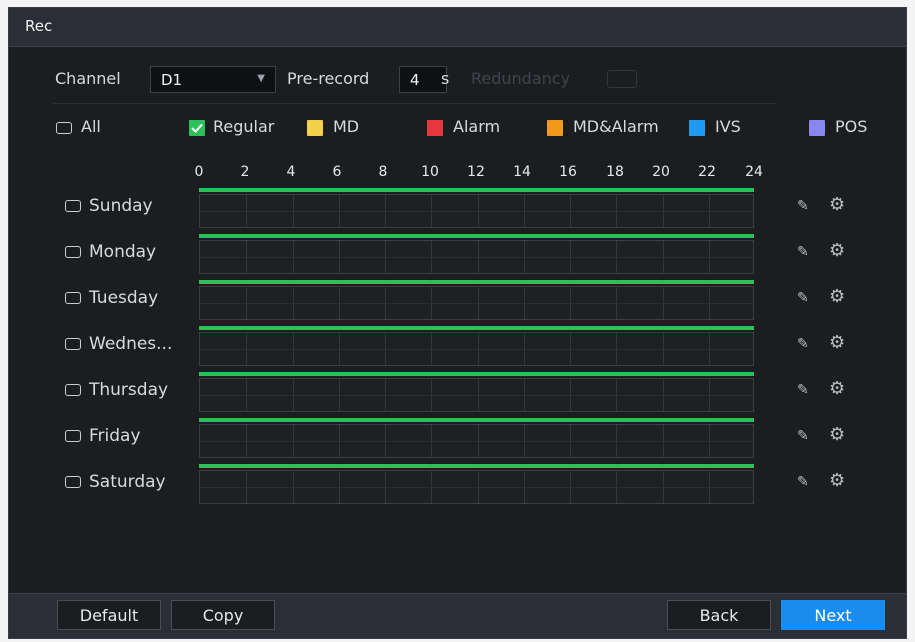 Image resolution: width=915 pixels, height=642 pixels. Describe the element at coordinates (423, 79) in the screenshot. I see `prerecord-input: 4` at that location.